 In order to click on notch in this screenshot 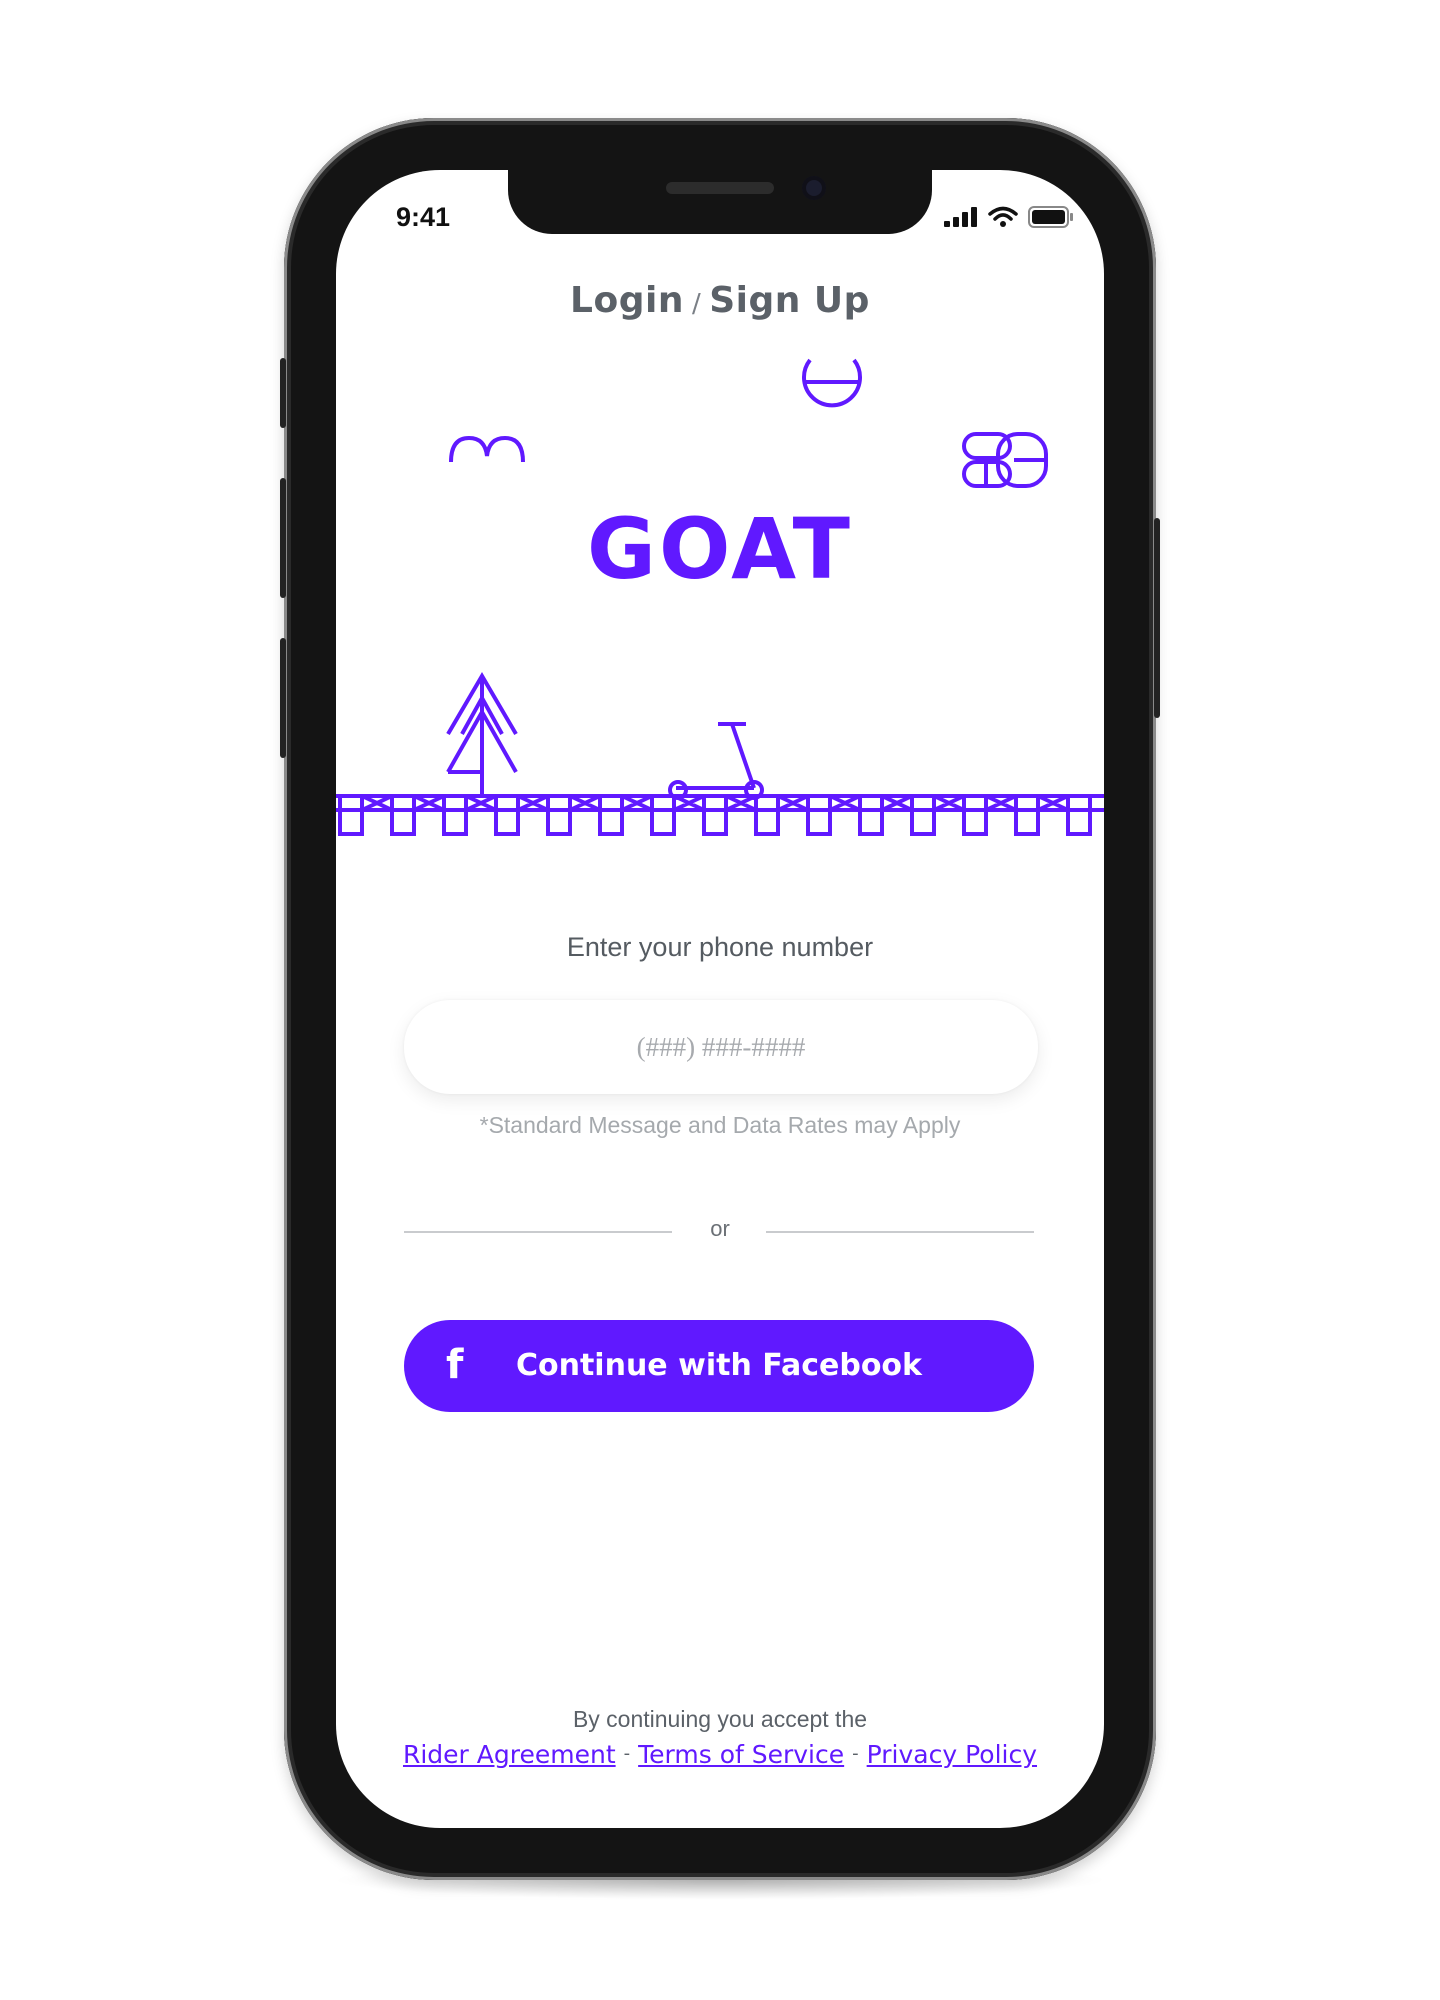, I will do `click(720, 202)`.